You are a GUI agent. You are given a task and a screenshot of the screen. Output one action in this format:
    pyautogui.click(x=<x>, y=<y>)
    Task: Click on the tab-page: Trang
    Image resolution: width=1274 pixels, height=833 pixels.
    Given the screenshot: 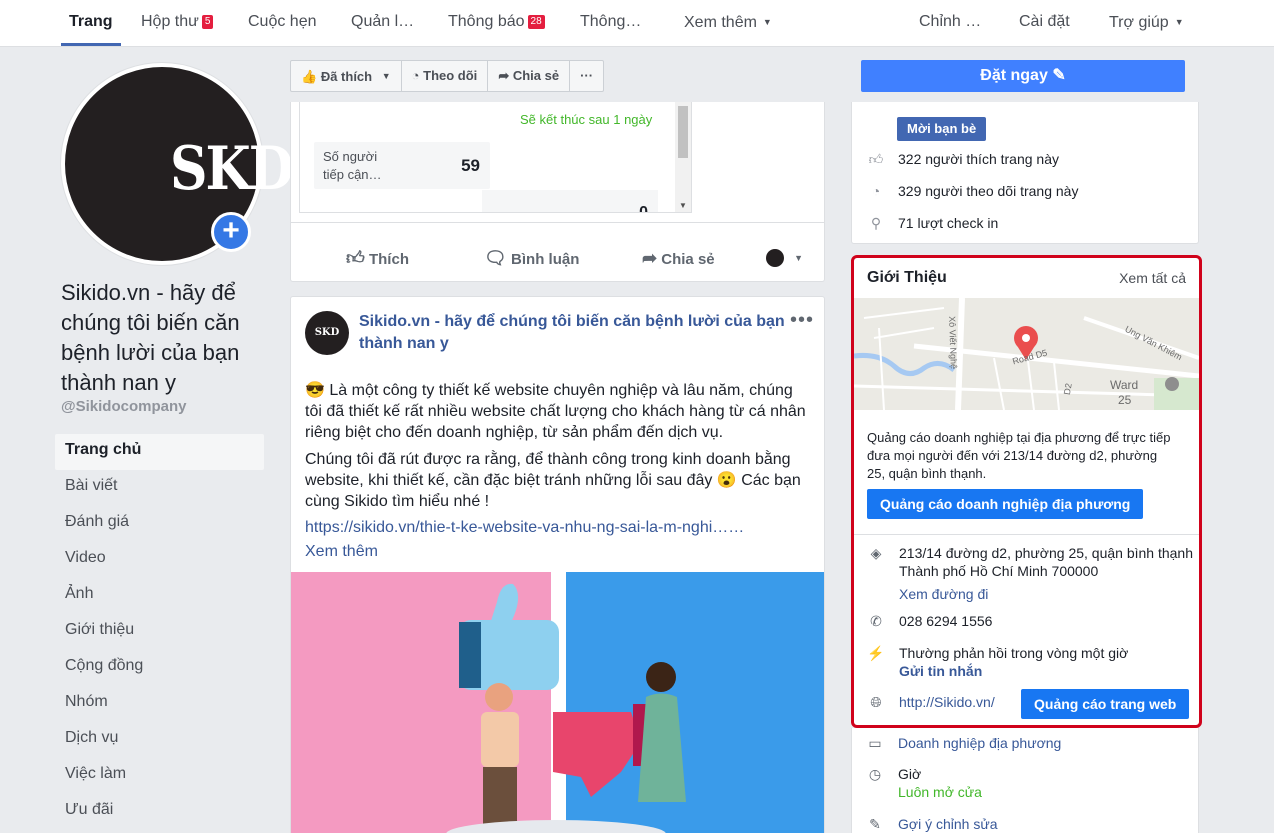 What is the action you would take?
    pyautogui.click(x=91, y=23)
    